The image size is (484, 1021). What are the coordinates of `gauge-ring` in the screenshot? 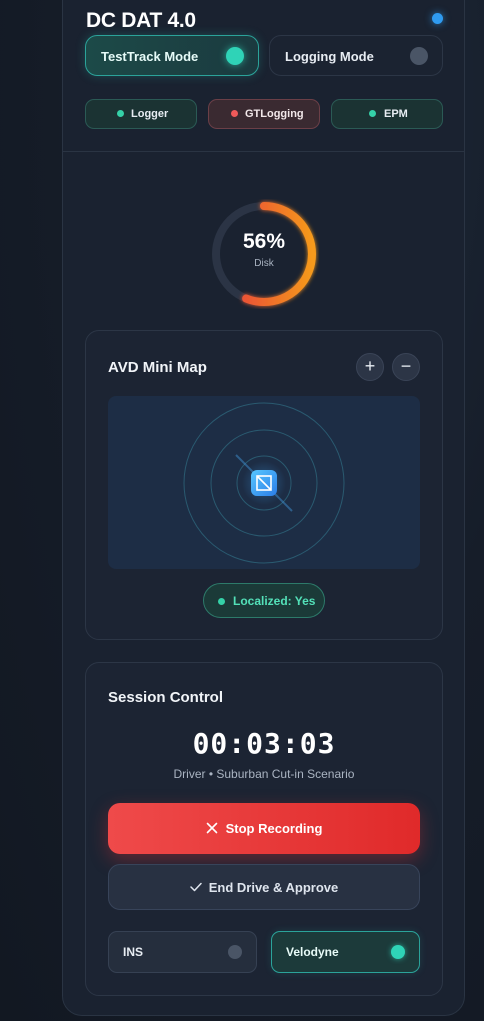 It's located at (264, 254).